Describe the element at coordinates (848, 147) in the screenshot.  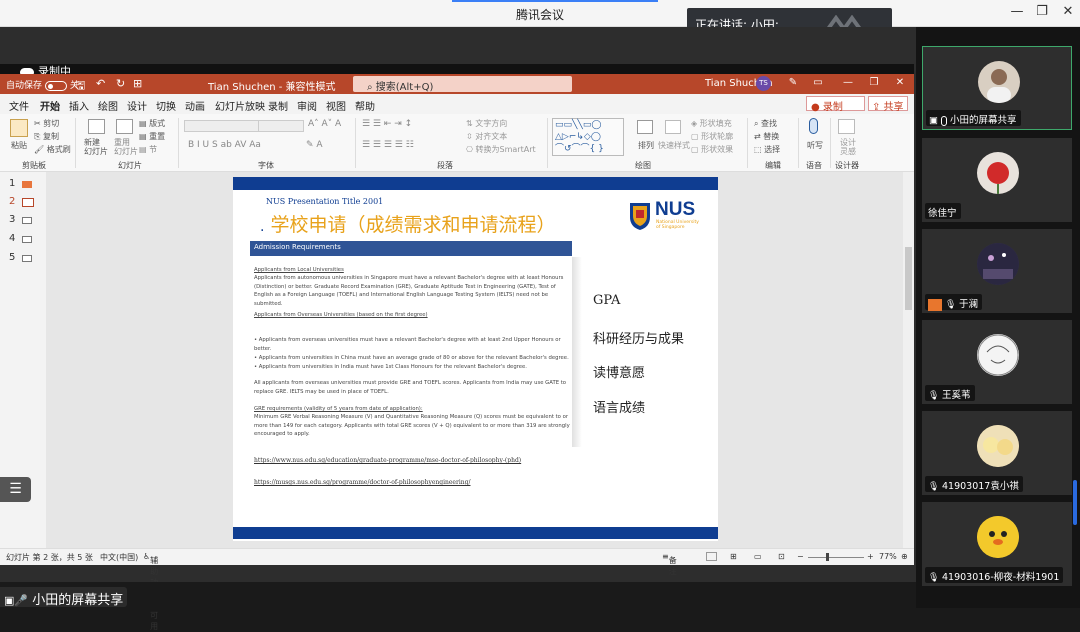
I see `design-ideas-label: 设计 灵感` at that location.